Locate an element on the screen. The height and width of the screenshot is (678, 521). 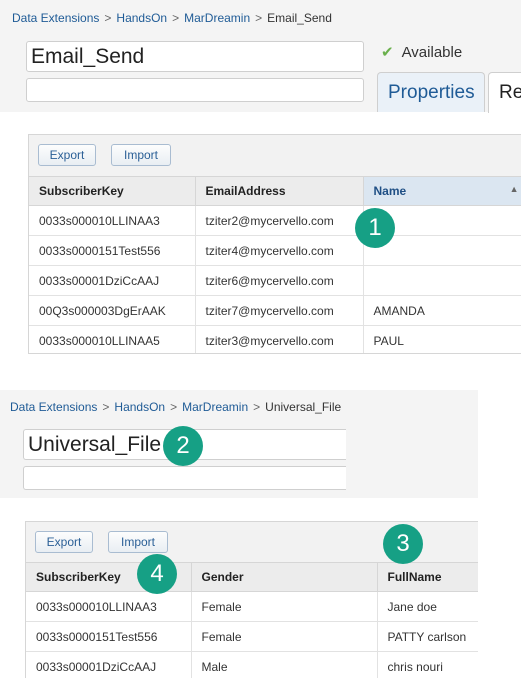
column-header-label: Name is located at coordinates (390, 191).